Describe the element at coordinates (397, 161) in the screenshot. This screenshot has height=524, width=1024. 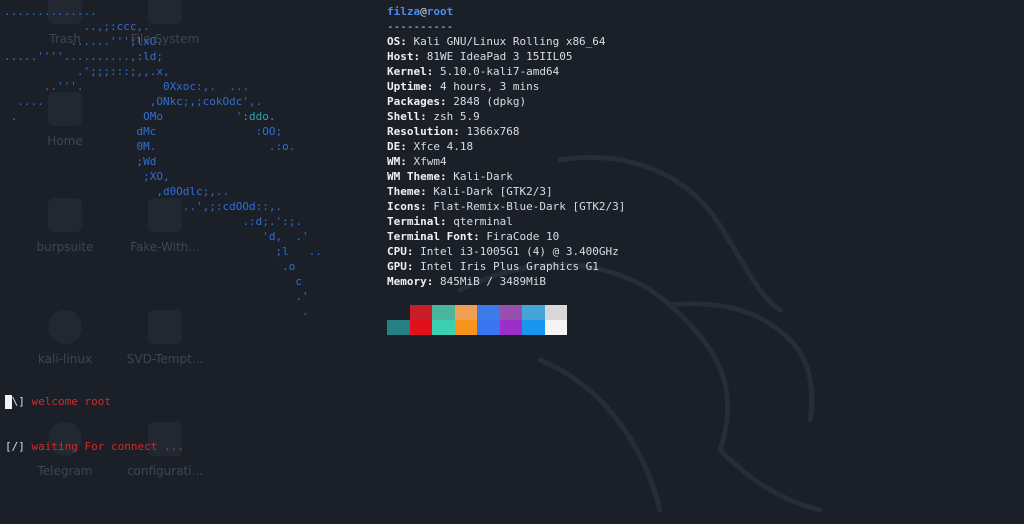
I see `info-key: WM:` at that location.